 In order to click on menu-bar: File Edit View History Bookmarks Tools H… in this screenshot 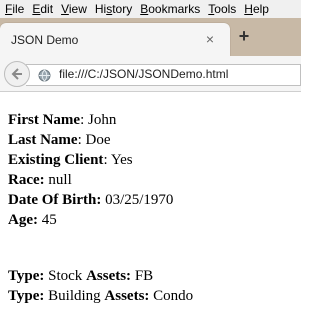, I will do `click(150, 9)`.